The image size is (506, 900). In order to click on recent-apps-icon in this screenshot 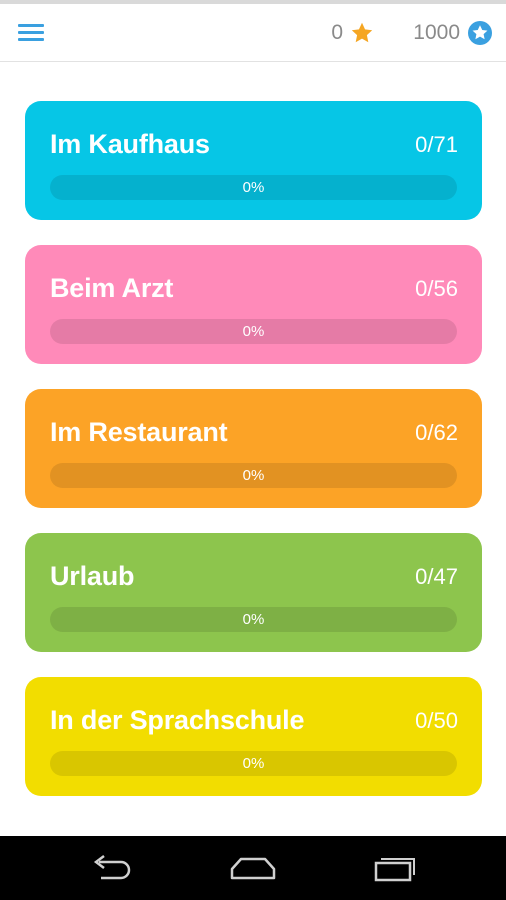, I will do `click(394, 870)`.